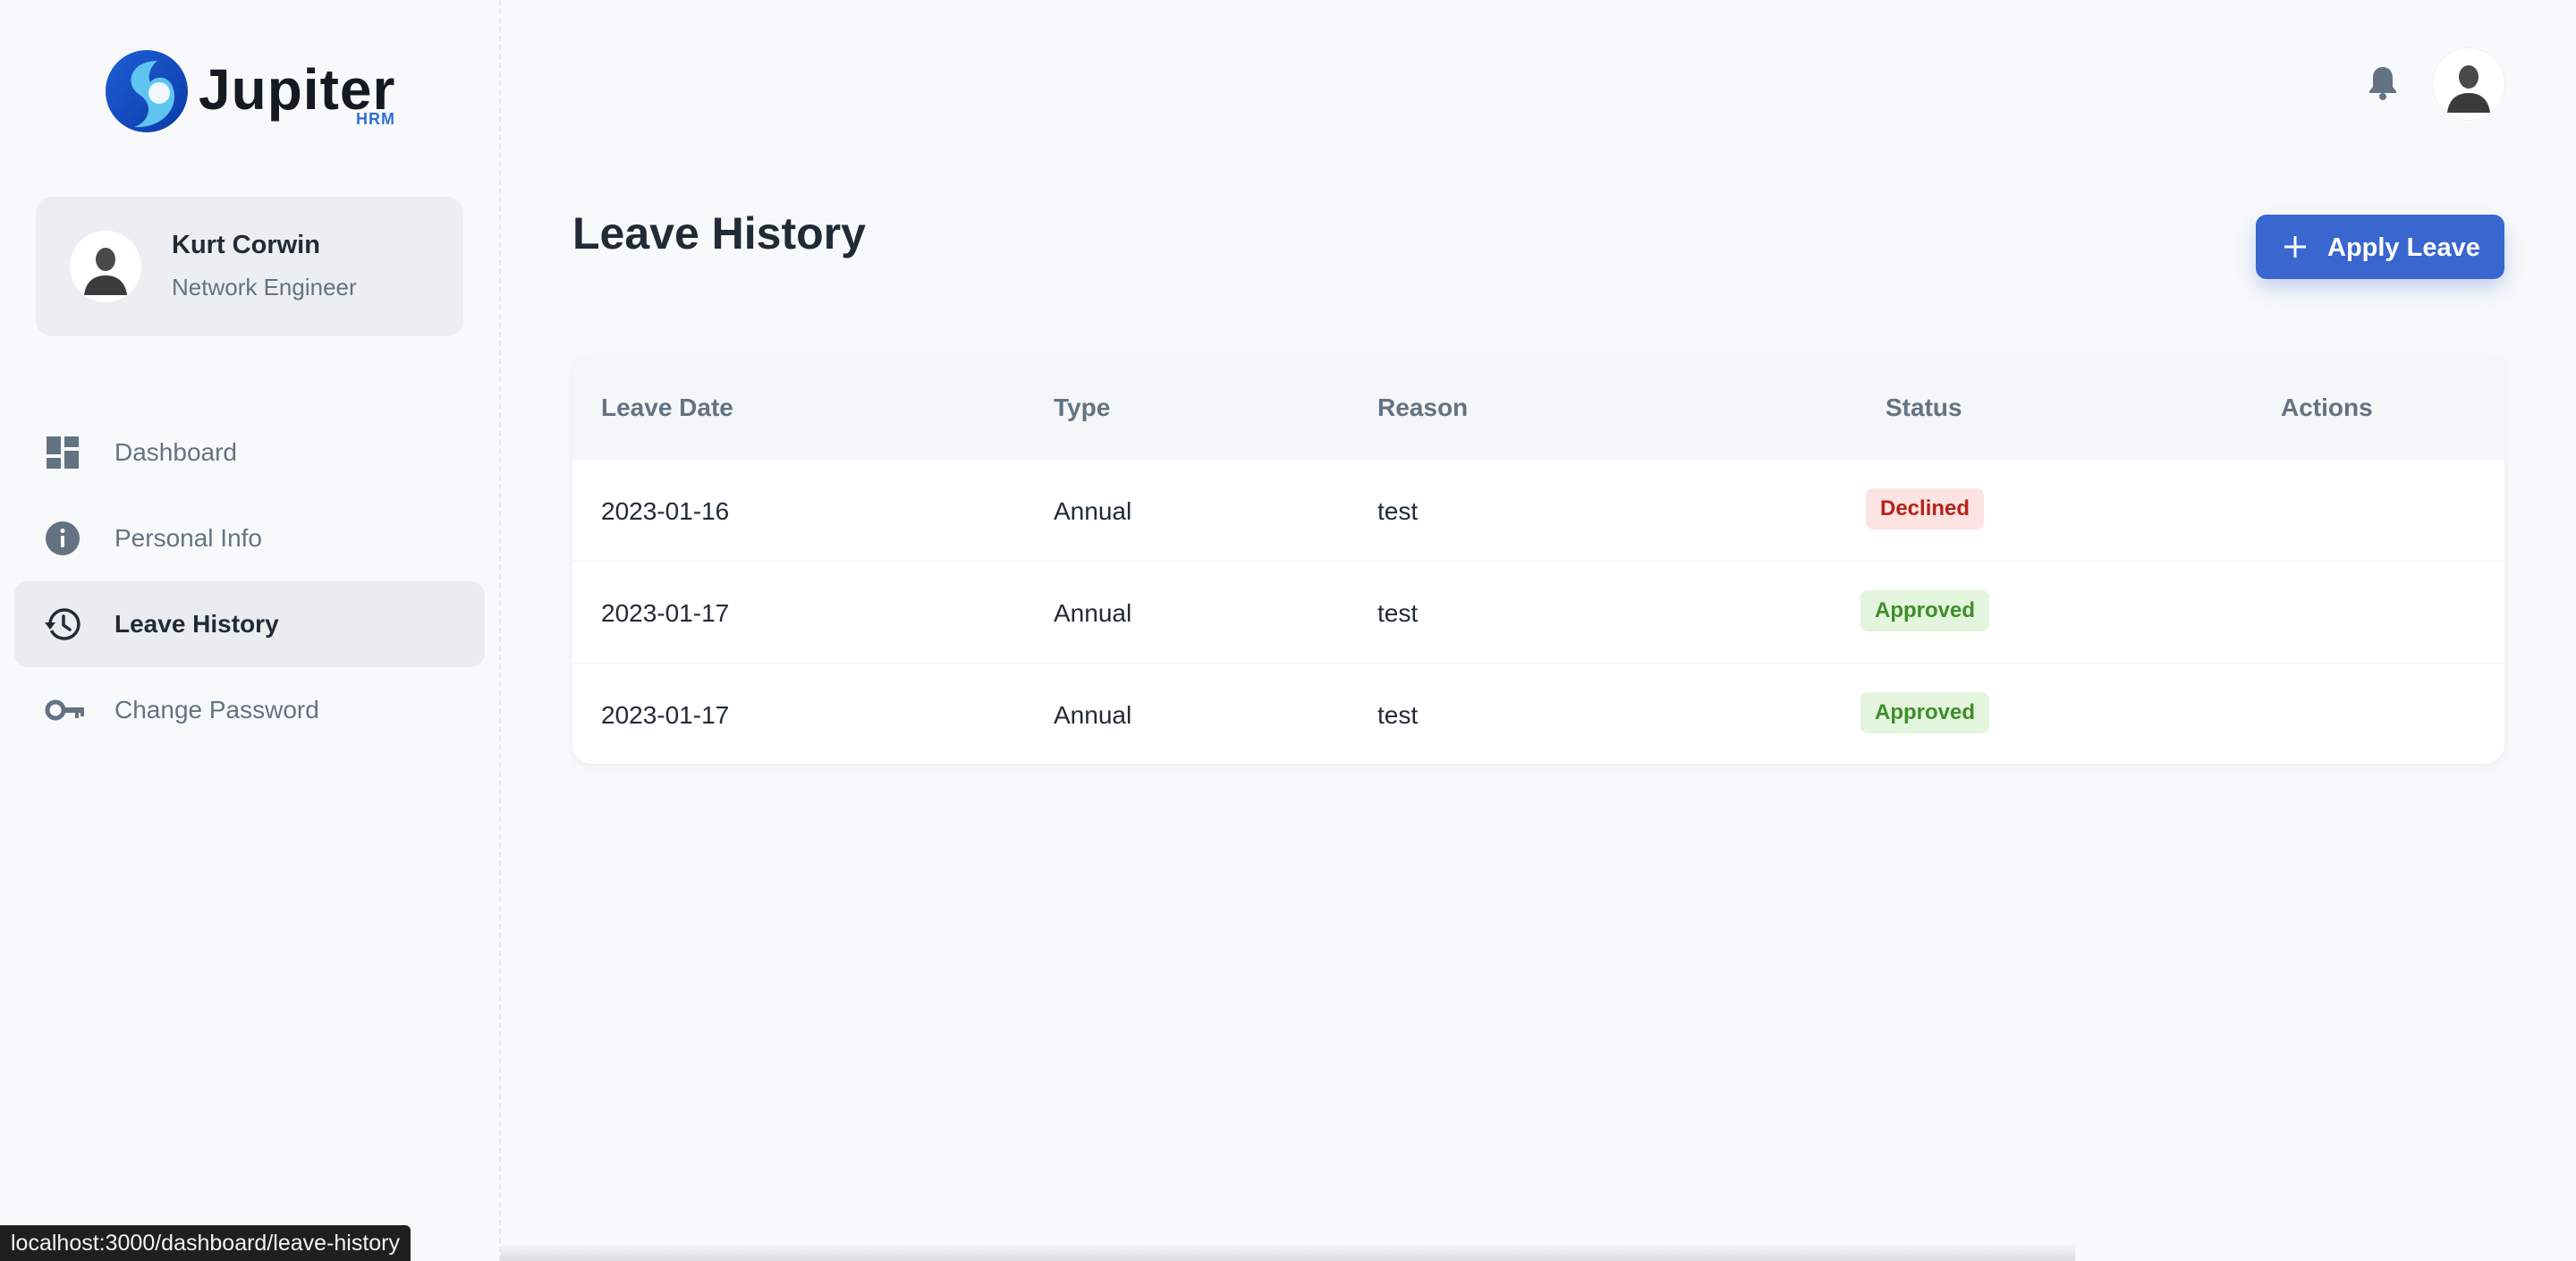 This screenshot has width=2576, height=1261. I want to click on sidebar-item-label: Change Password, so click(216, 710).